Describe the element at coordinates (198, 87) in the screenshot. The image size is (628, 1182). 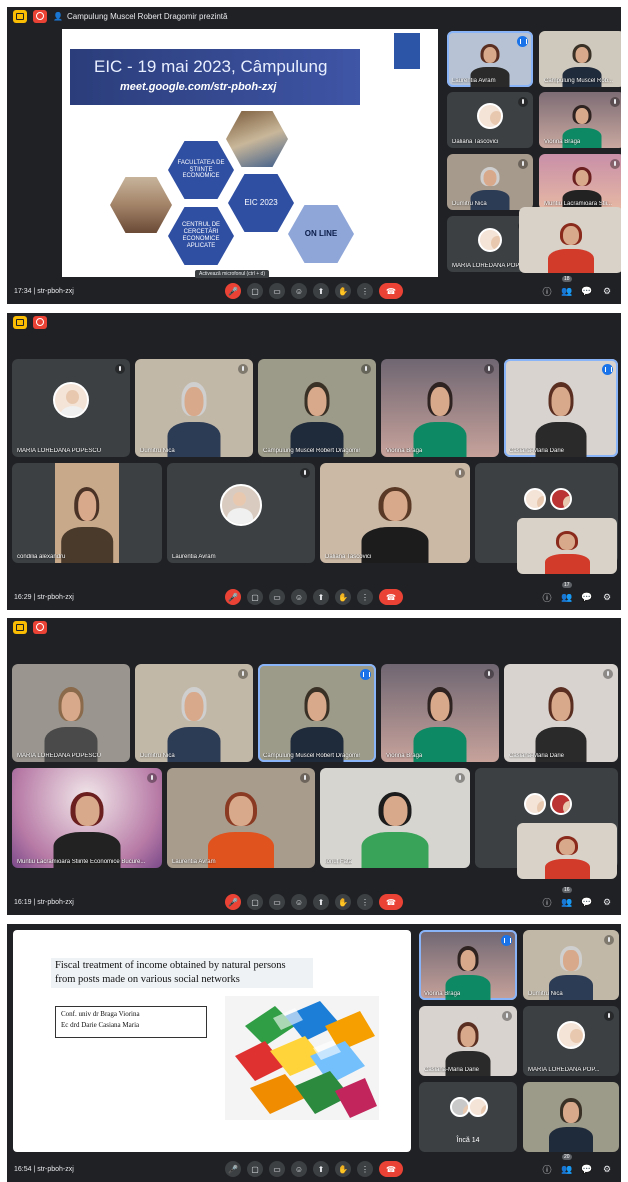
I see `slide-link: meet.google.com/str-pboh-zxj` at that location.